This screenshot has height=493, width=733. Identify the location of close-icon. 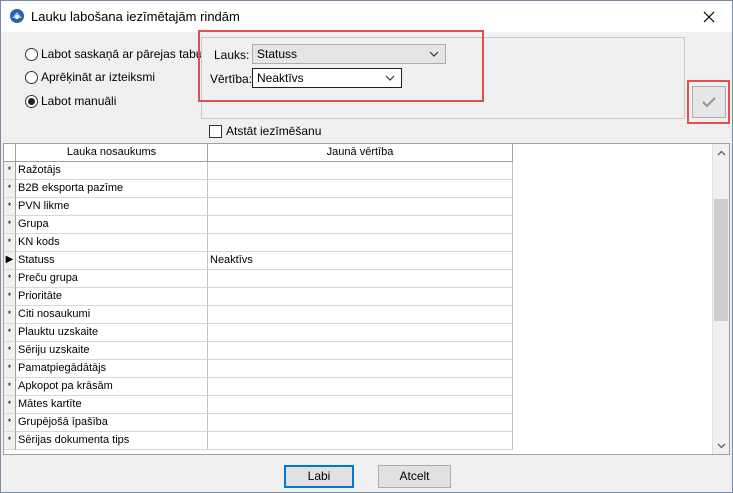
(709, 16).